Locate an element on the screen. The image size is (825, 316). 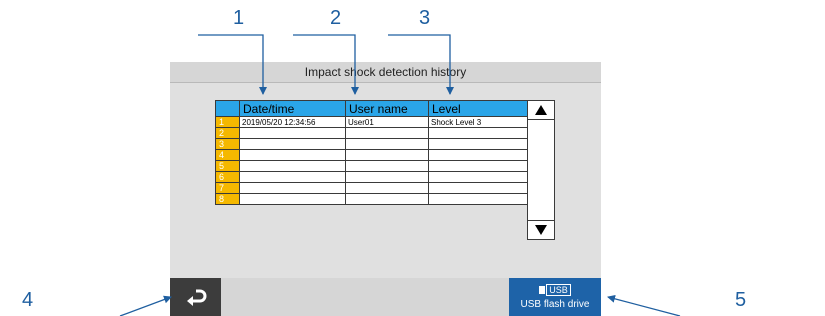
table-corner is located at coordinates (227, 108).